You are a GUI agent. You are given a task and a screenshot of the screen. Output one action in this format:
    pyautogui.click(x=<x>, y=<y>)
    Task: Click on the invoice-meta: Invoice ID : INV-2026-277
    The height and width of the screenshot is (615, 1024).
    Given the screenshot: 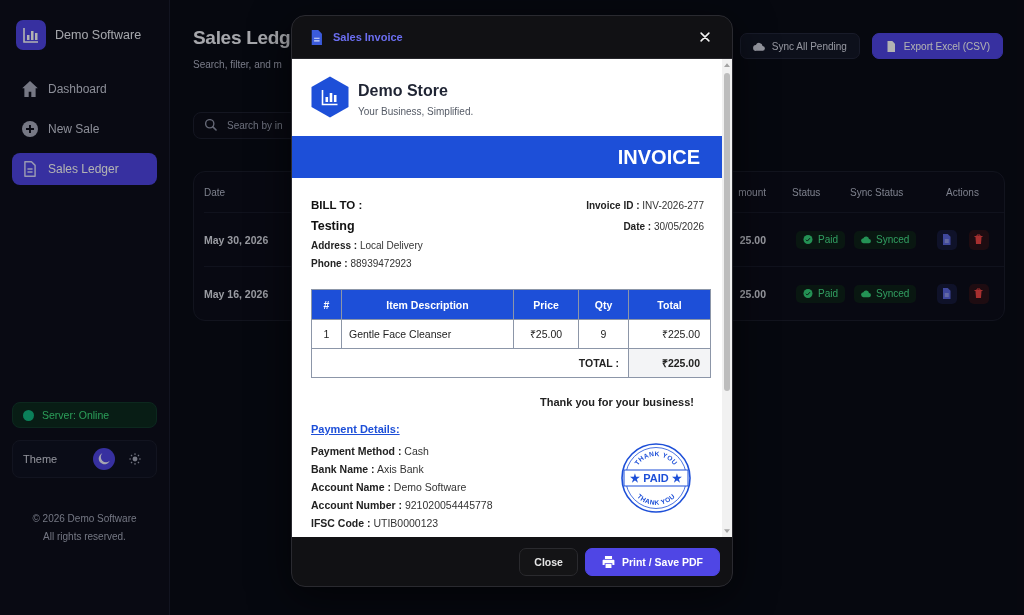 What is the action you would take?
    pyautogui.click(x=645, y=206)
    